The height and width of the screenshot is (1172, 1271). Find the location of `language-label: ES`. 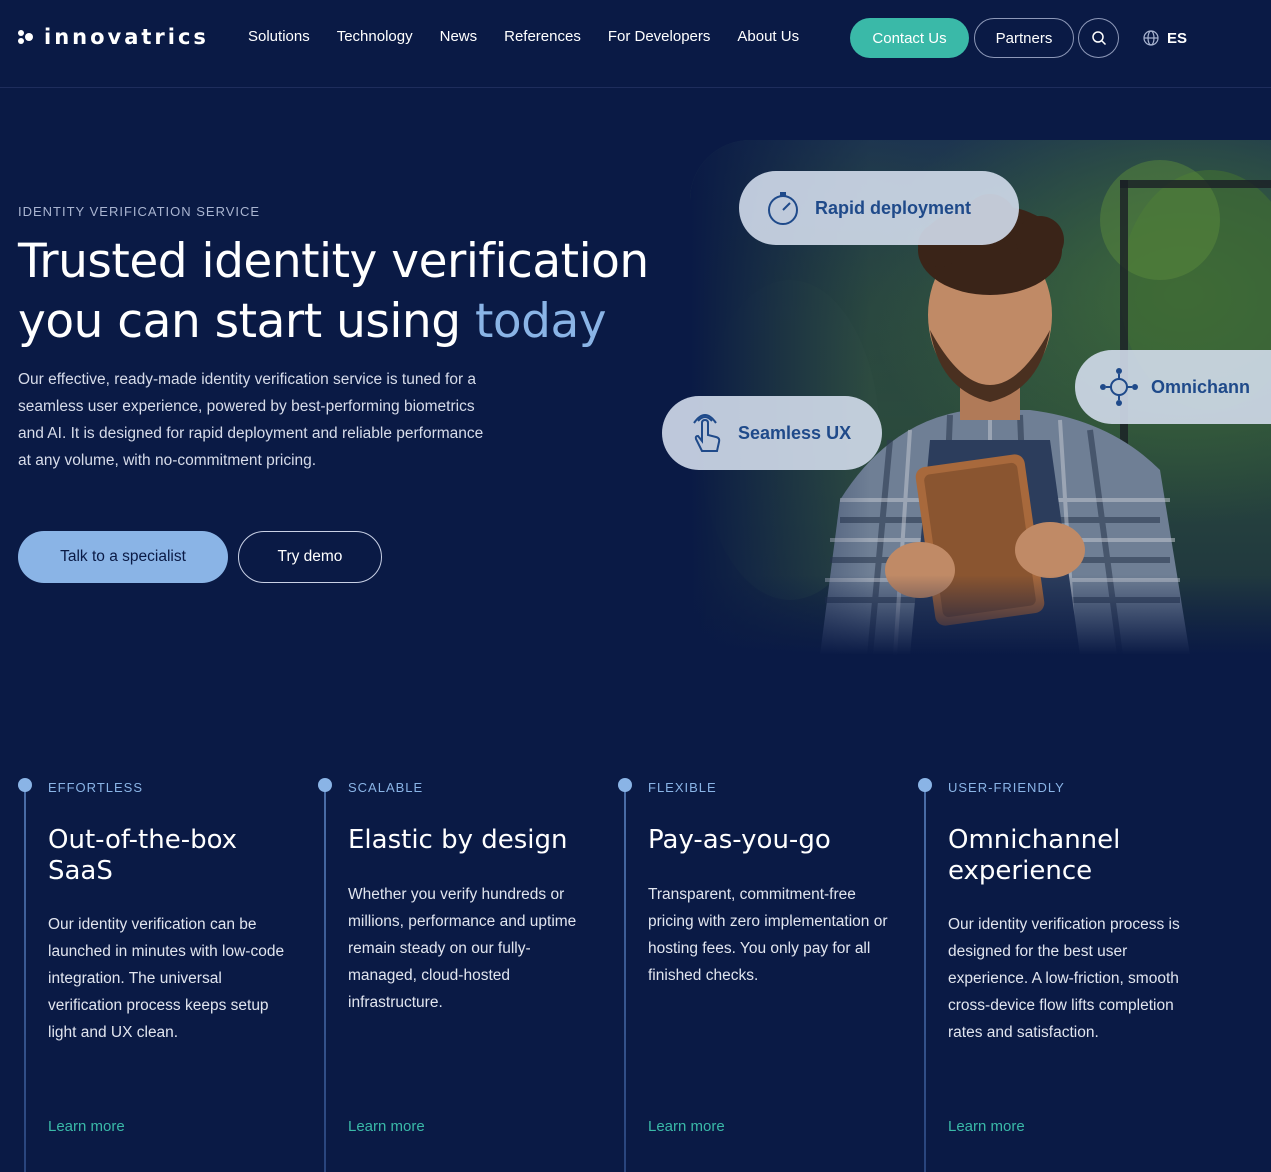

language-label: ES is located at coordinates (1177, 38).